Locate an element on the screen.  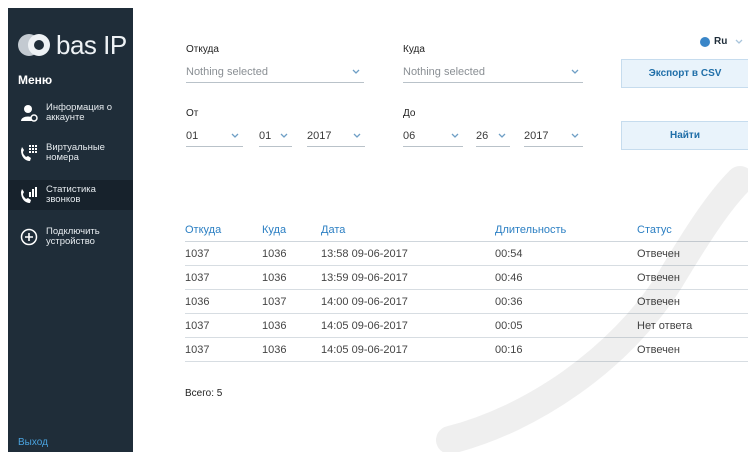
table-row: 1037 1036 14:05 09-06-2017 00:16 Отвечен is located at coordinates (466, 349).